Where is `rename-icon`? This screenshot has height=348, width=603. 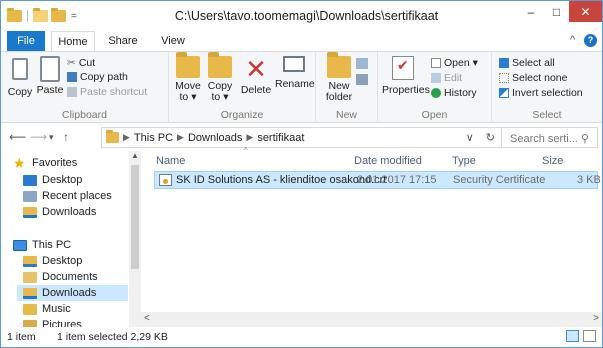
rename-icon is located at coordinates (294, 64).